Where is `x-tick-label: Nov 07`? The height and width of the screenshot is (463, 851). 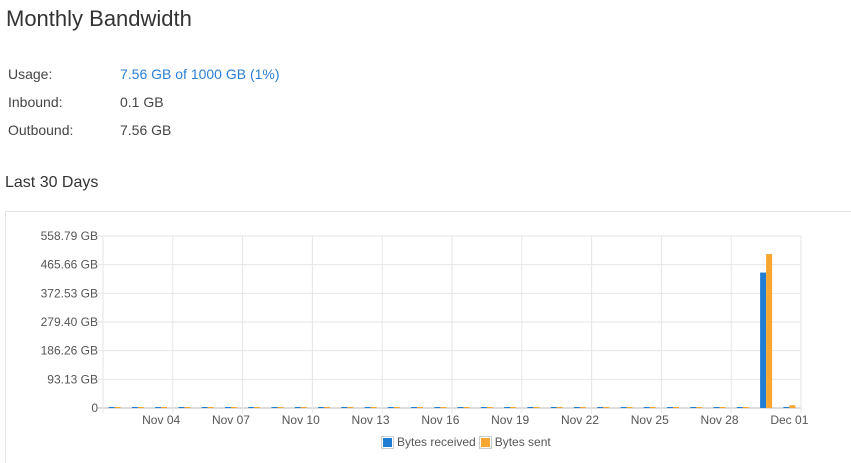
x-tick-label: Nov 07 is located at coordinates (231, 420).